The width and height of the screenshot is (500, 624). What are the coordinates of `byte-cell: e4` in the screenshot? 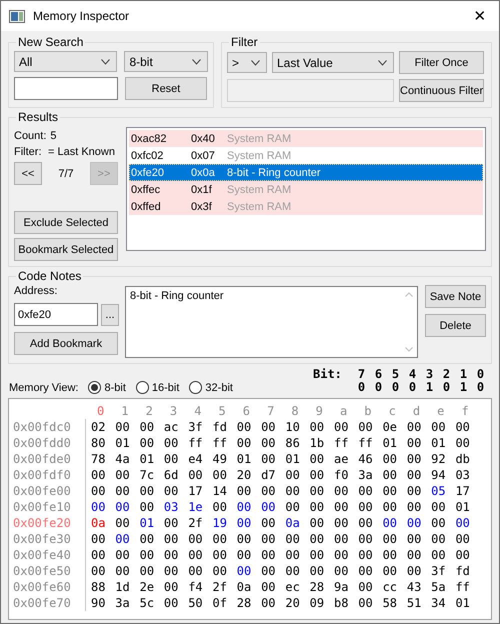 It's located at (200, 459).